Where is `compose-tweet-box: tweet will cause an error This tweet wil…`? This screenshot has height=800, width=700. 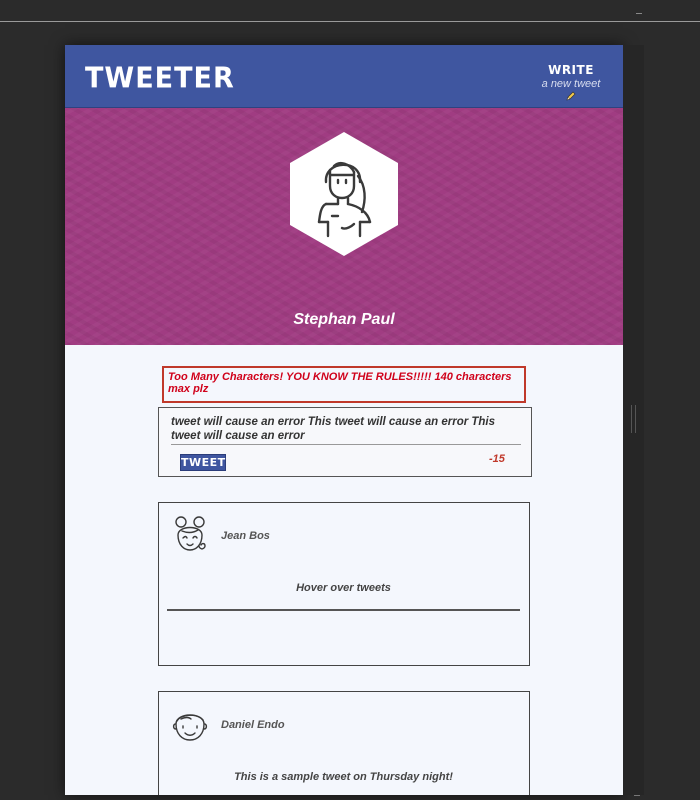
compose-tweet-box: tweet will cause an error This tweet wil… is located at coordinates (345, 442).